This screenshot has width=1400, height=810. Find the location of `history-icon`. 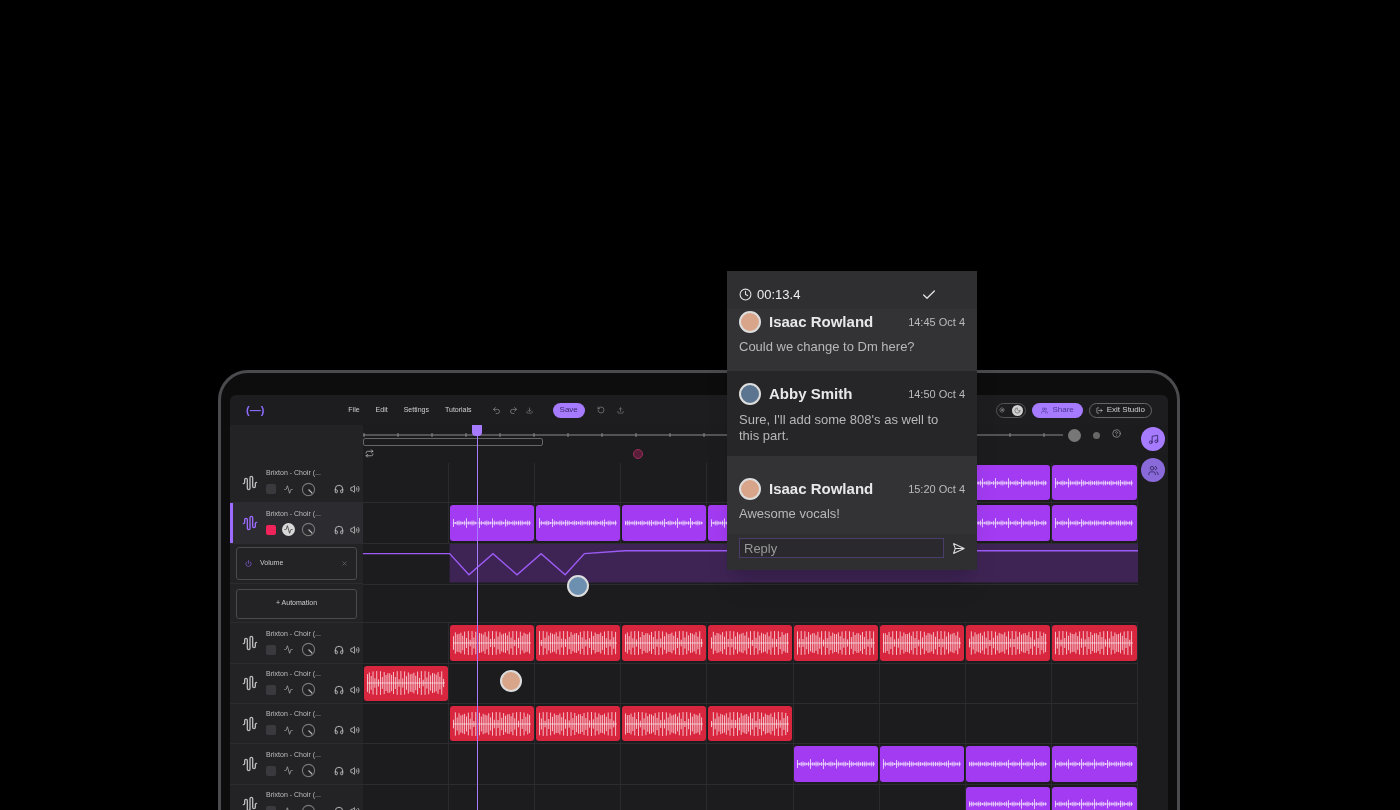

history-icon is located at coordinates (600, 410).